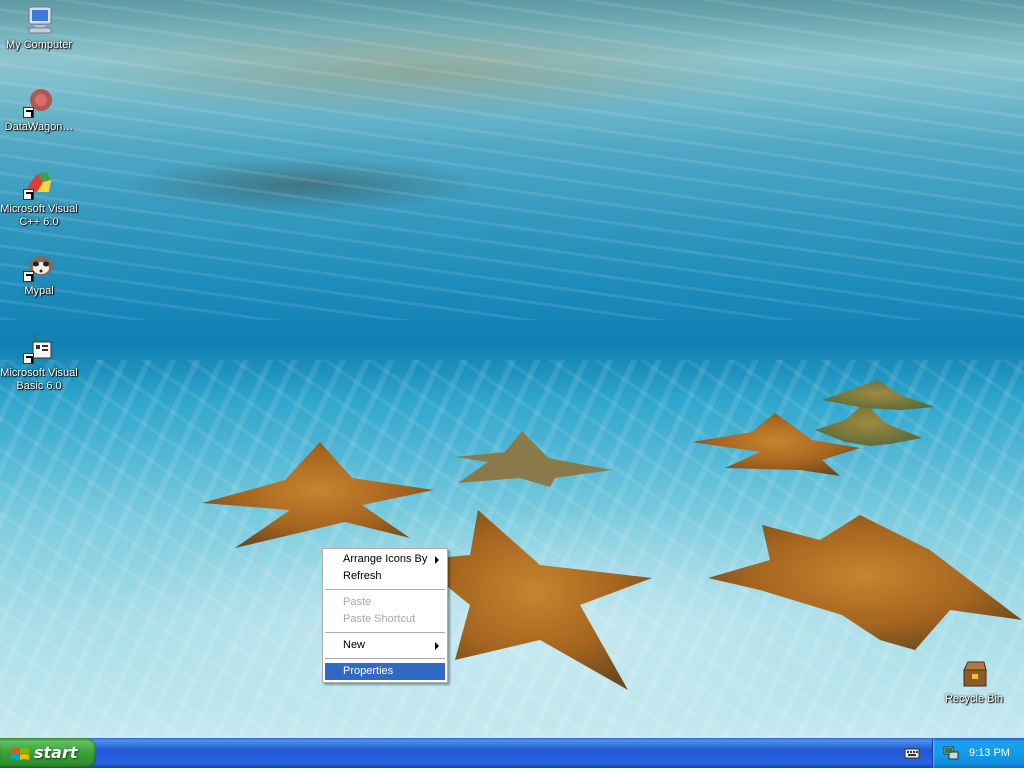 The width and height of the screenshot is (1024, 774). I want to click on desktop-icon-visual-cpp: Microsoft Visual C++ 6.0, so click(39, 198).